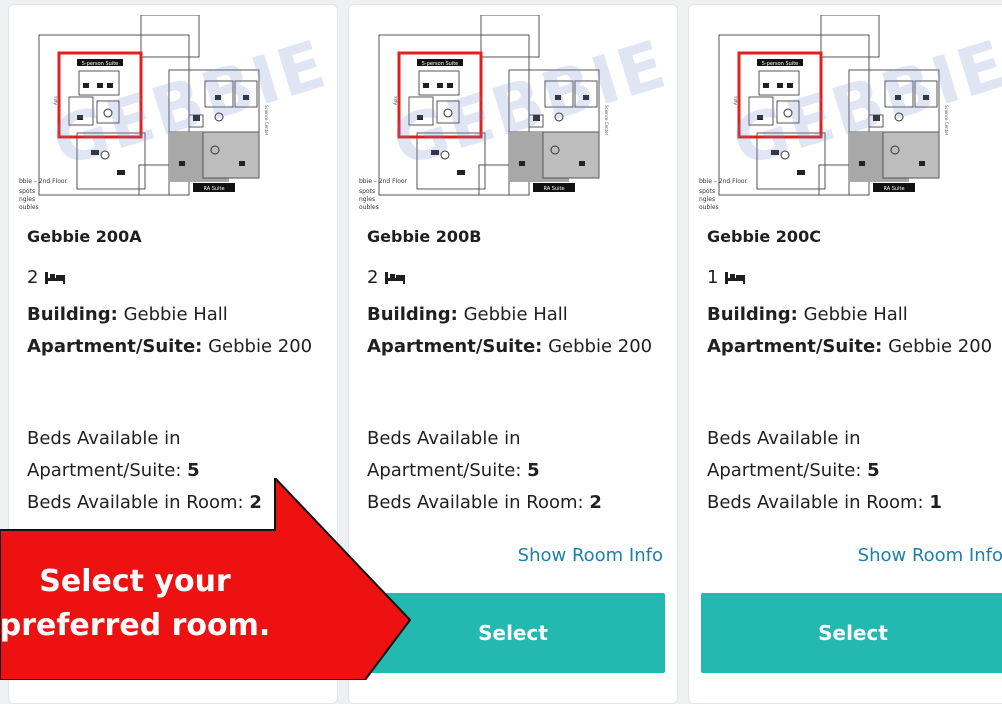 This screenshot has width=1002, height=704. Describe the element at coordinates (935, 502) in the screenshot. I see `beds-available-room-value: 1` at that location.